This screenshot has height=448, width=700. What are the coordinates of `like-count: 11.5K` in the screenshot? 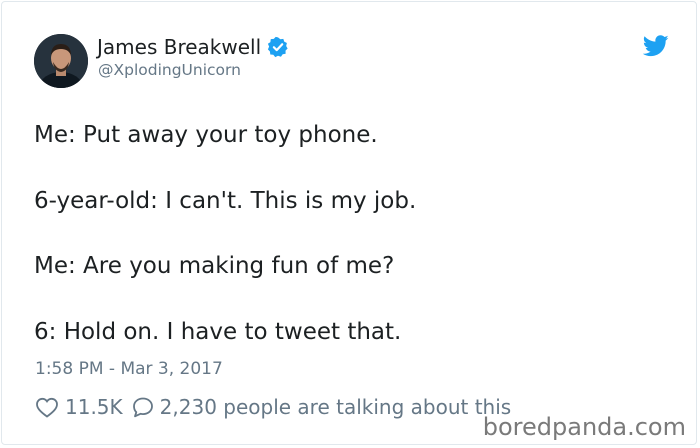 It's located at (94, 407).